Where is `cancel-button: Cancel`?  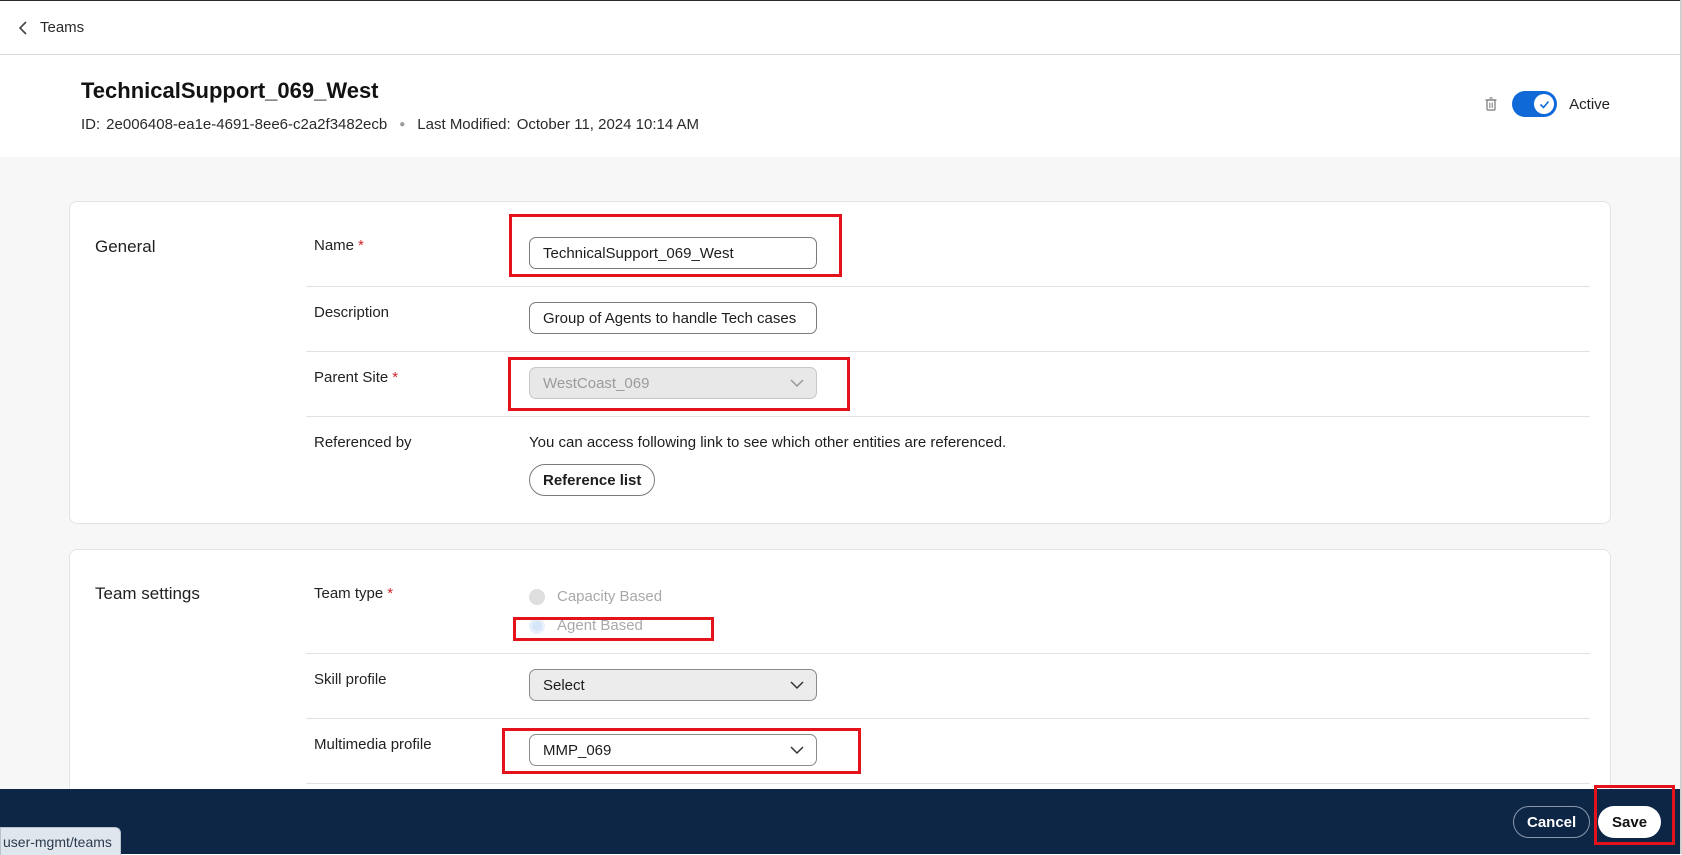 cancel-button: Cancel is located at coordinates (1552, 822).